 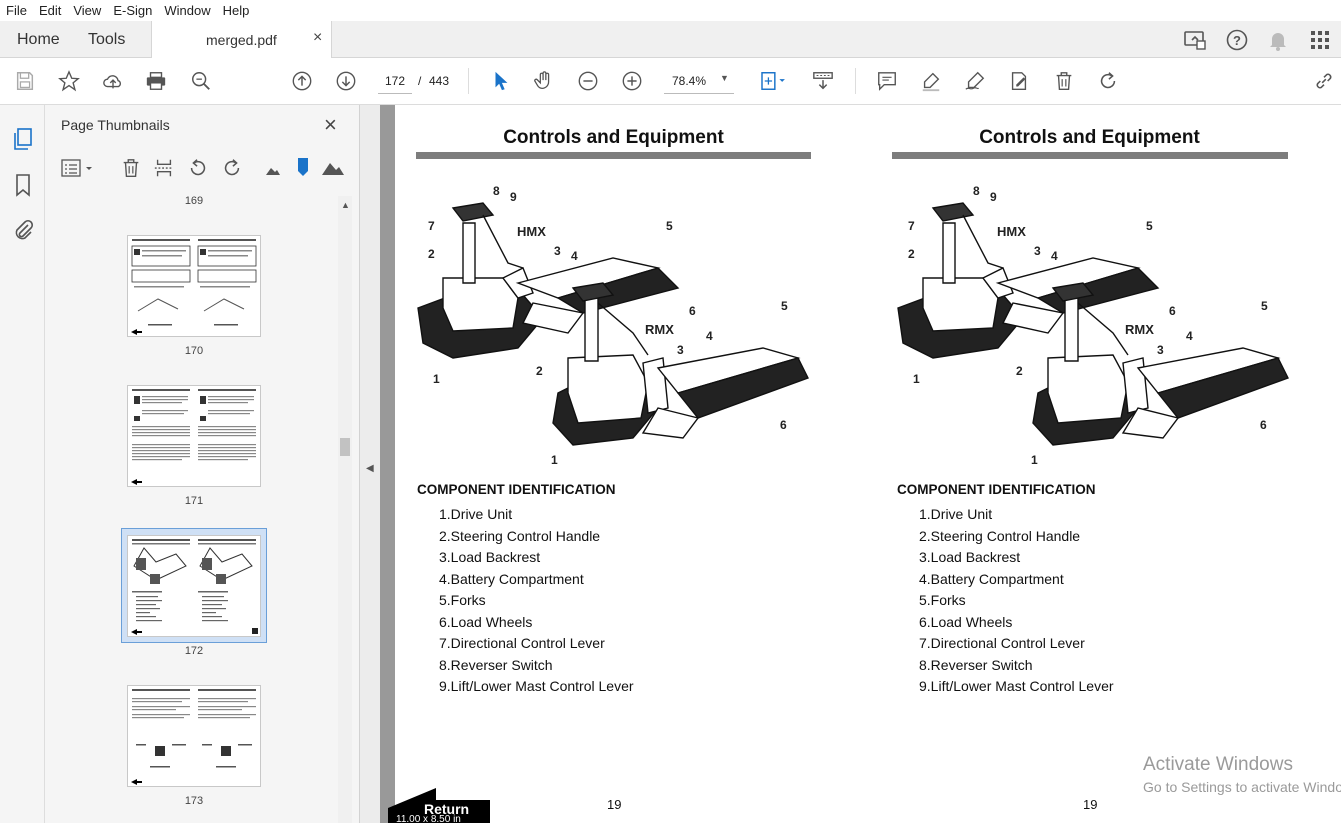 What do you see at coordinates (370, 468) in the screenshot?
I see `collapse-panel-icon: ◀` at bounding box center [370, 468].